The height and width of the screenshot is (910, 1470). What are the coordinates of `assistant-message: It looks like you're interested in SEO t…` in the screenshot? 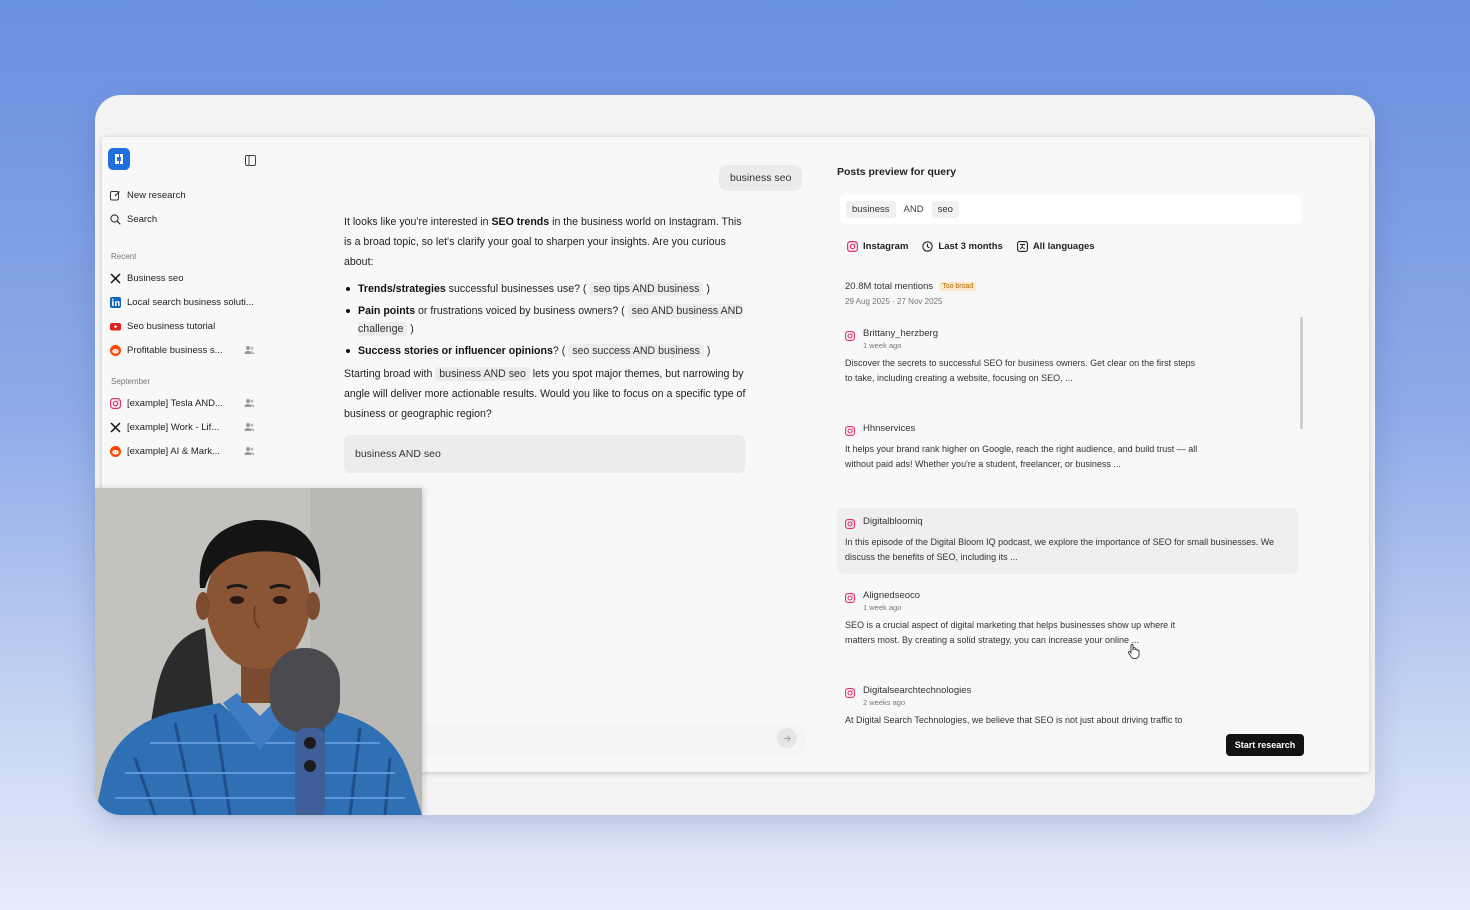 It's located at (546, 318).